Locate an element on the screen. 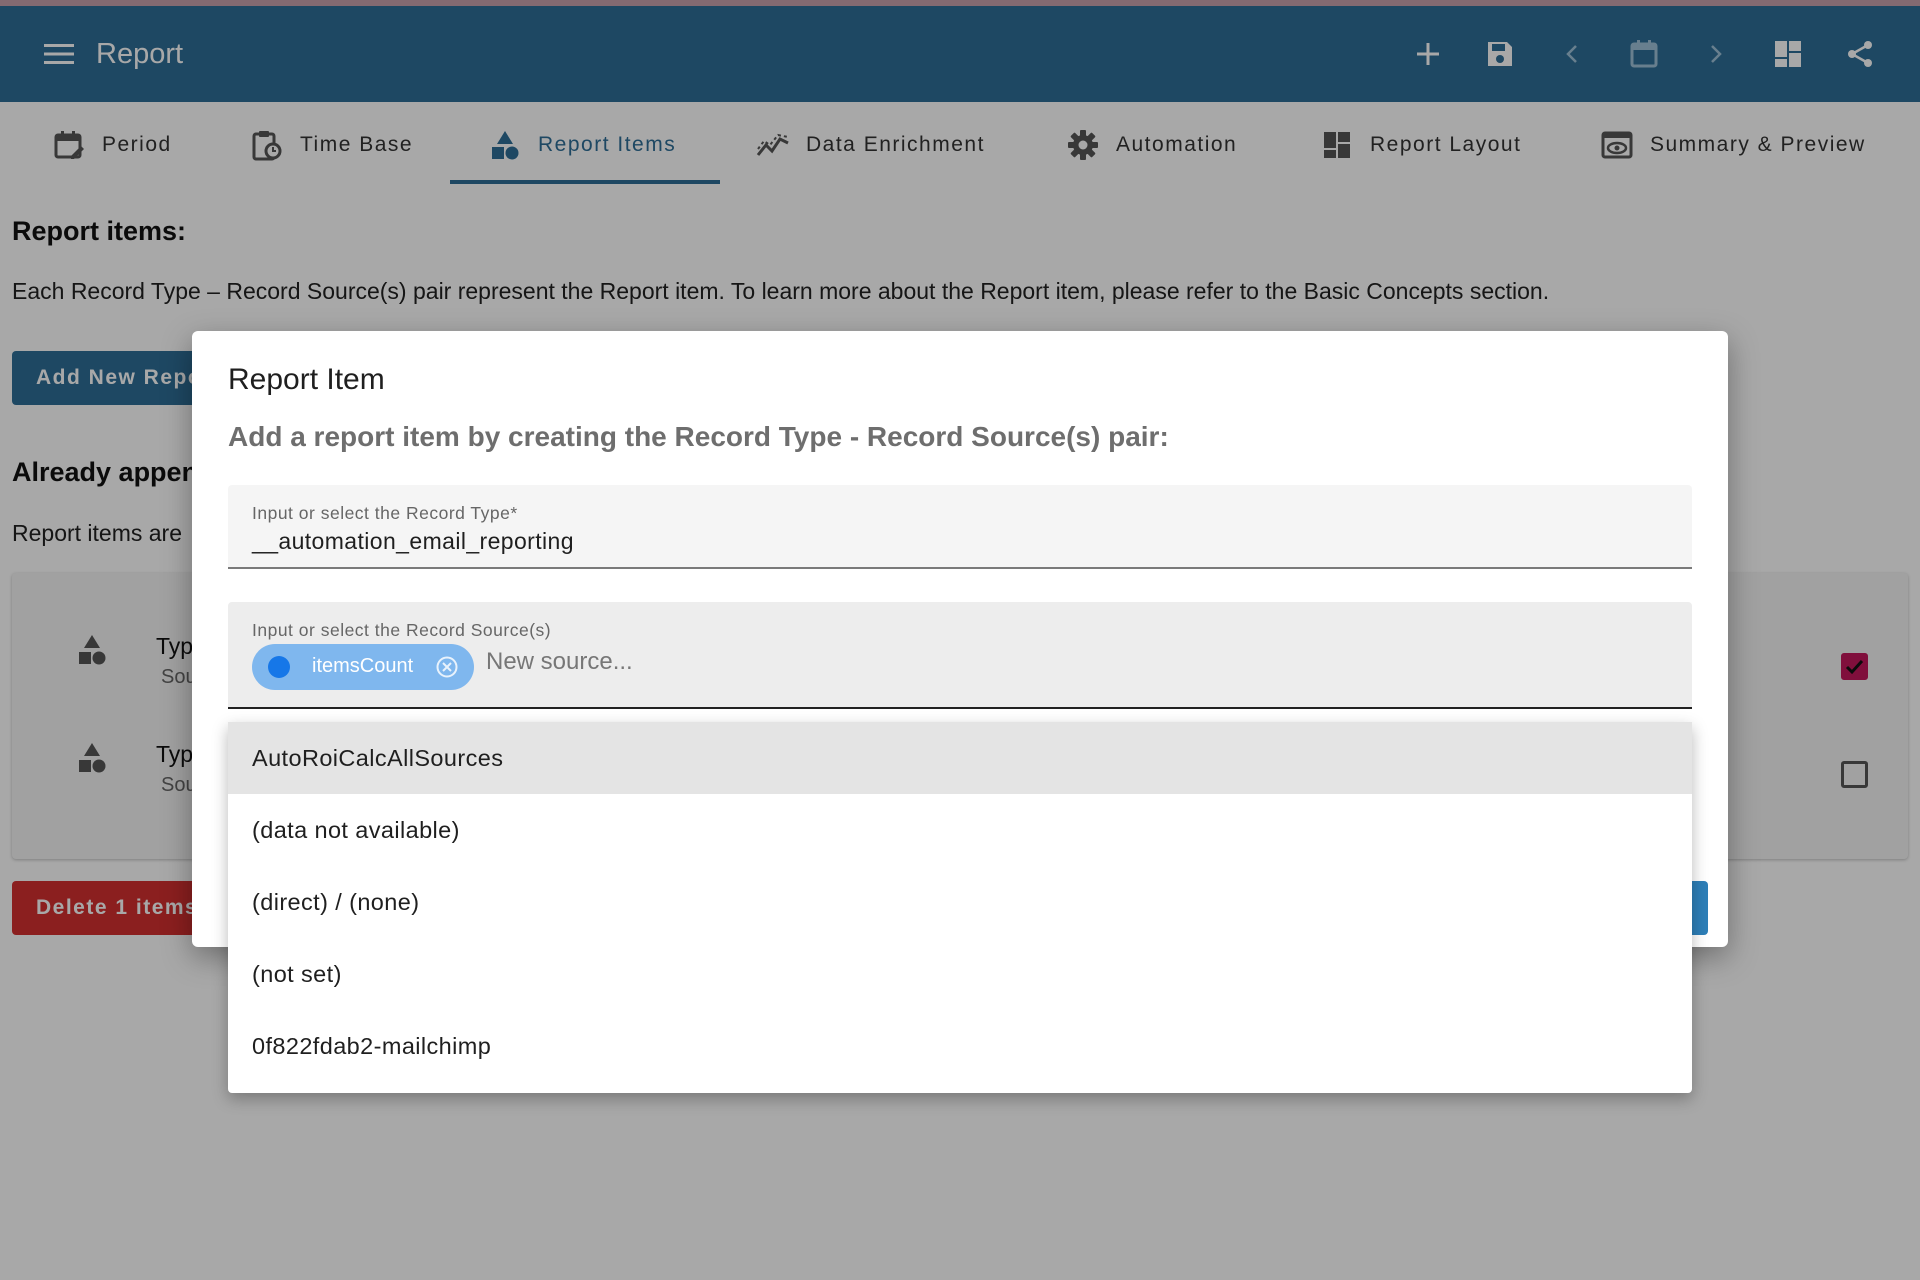 This screenshot has width=1920, height=1280. source-chip: itemsCount is located at coordinates (363, 667).